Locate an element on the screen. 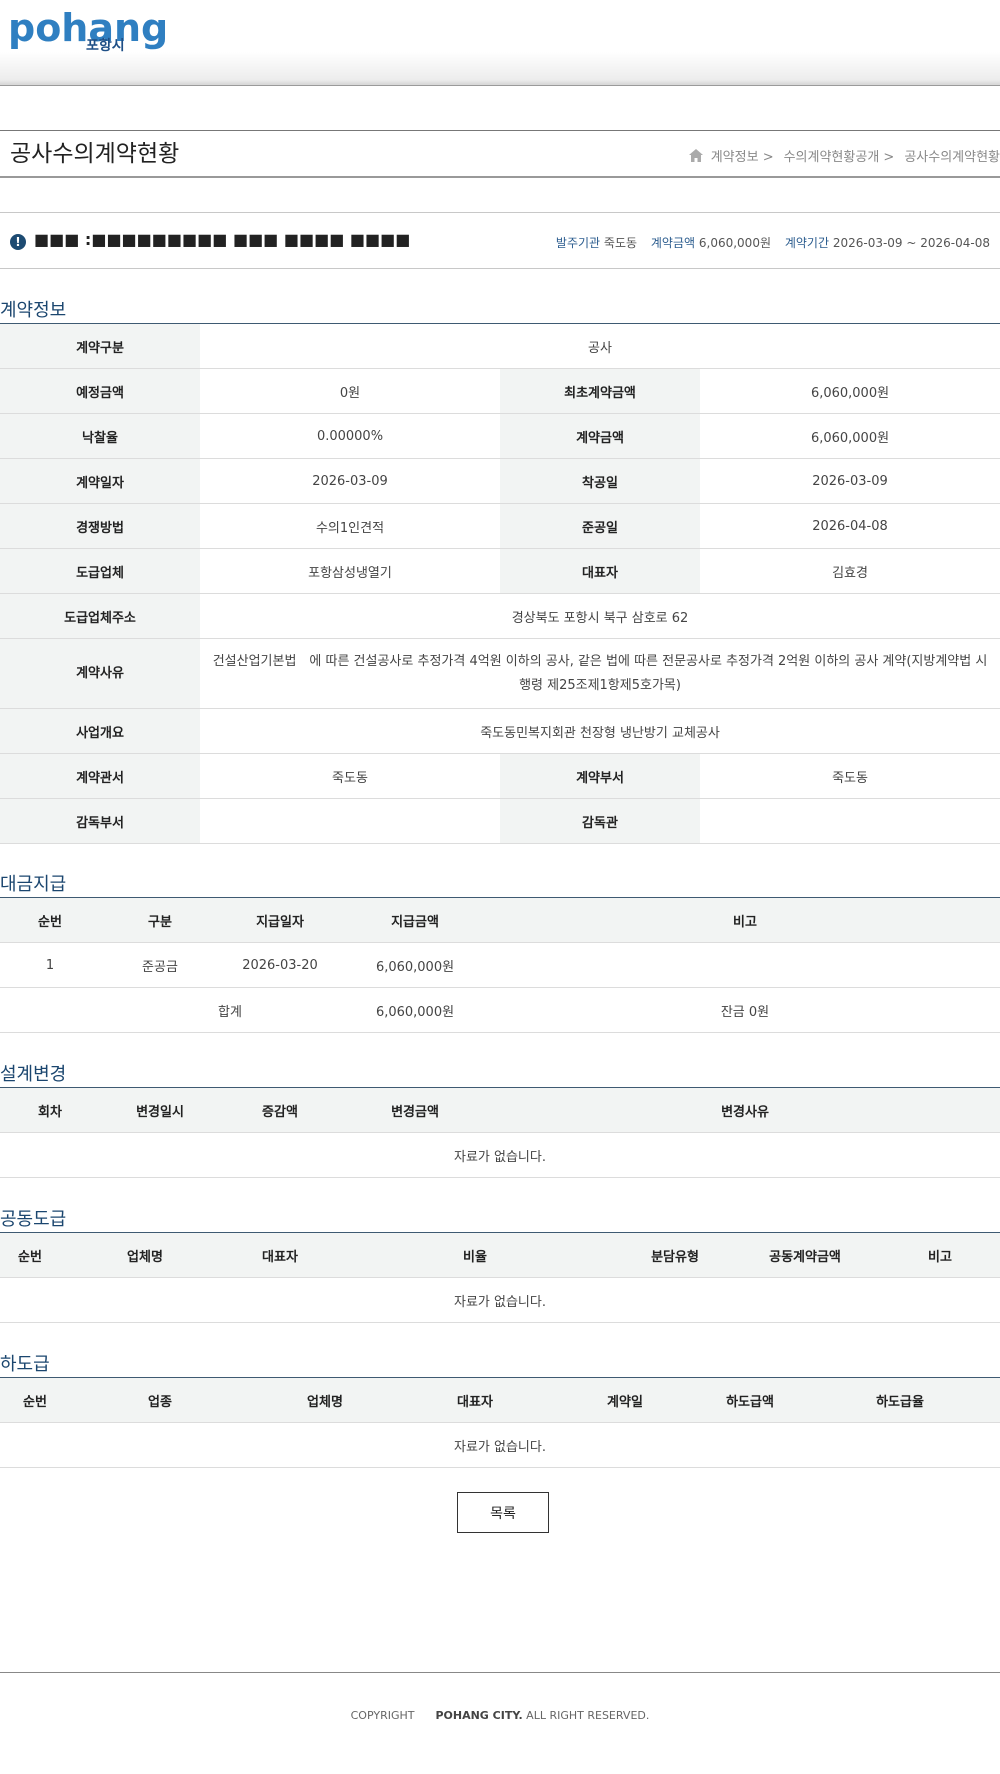  sub-header-rate: 하도급율 is located at coordinates (900, 1400).